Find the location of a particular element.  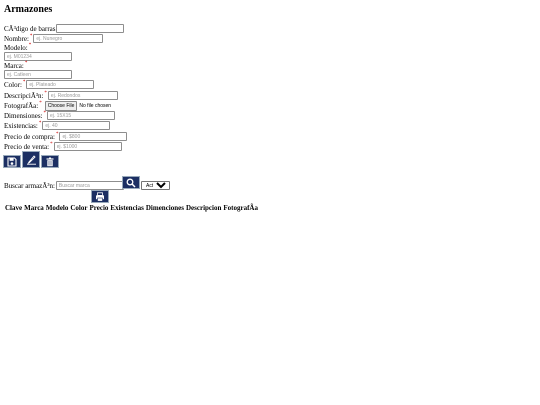

th-modelo: Modelo is located at coordinates (57, 208).